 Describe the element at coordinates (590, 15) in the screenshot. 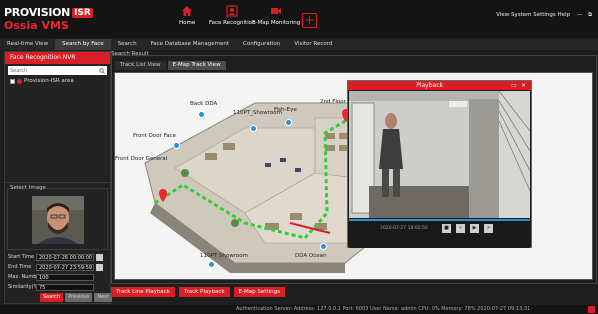

I see `restore-icon: ⧉` at that location.